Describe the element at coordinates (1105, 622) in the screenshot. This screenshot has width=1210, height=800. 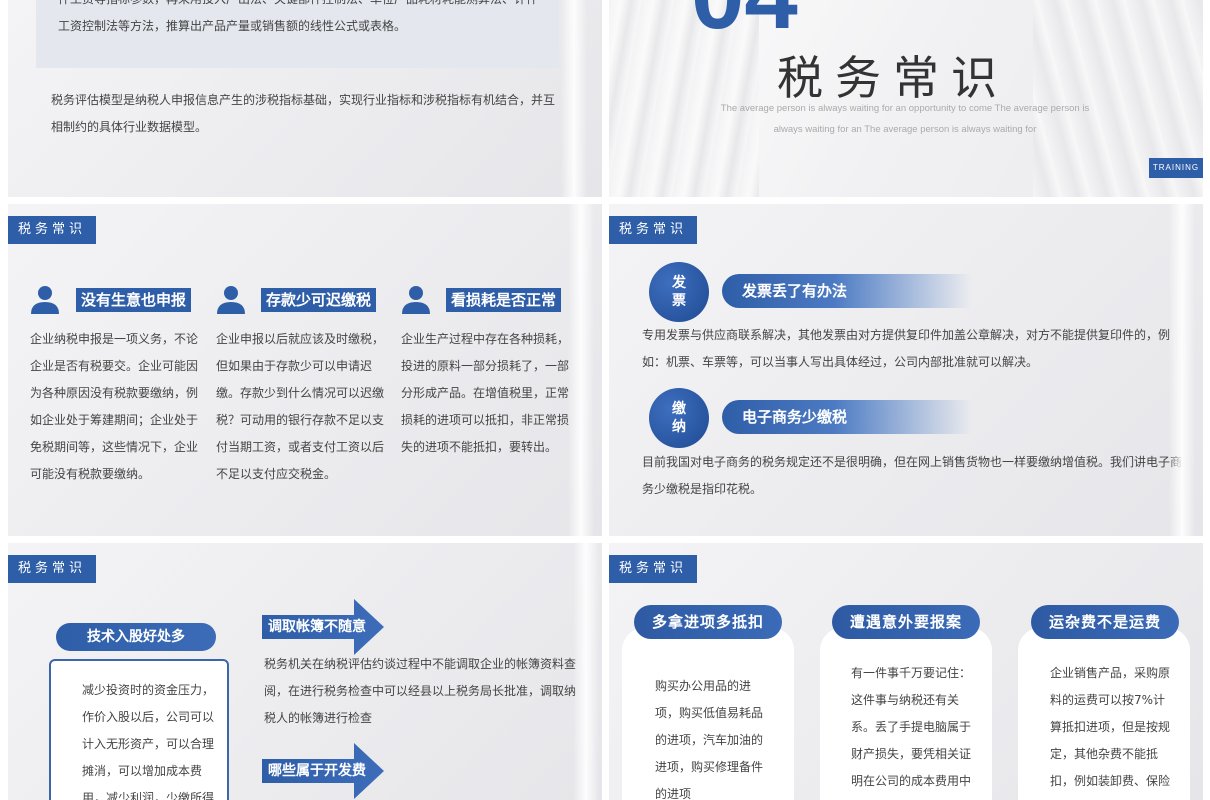
I see `card-heading: 运杂费不是运费` at that location.